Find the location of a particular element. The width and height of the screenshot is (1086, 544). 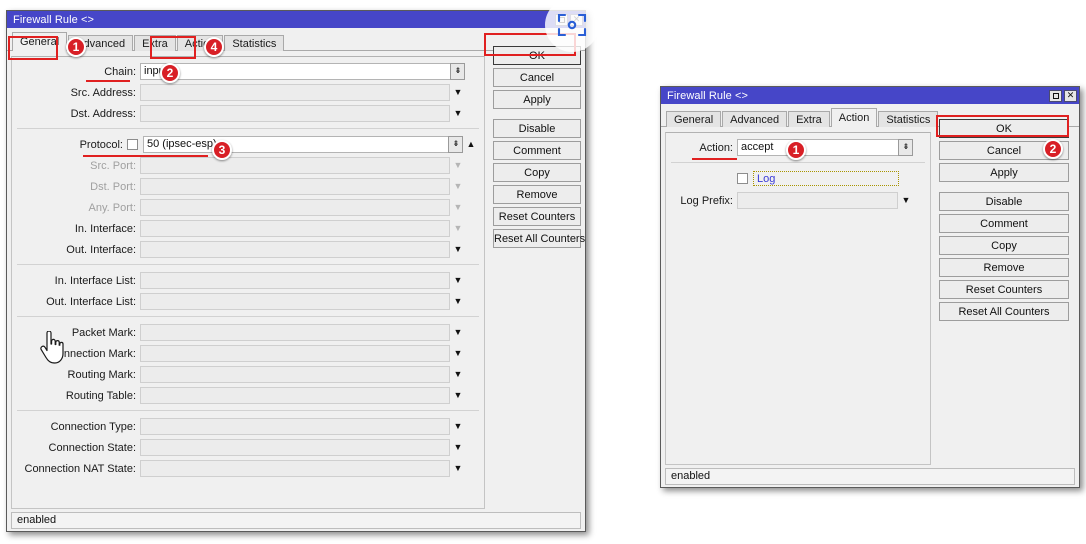

input-src-port is located at coordinates (295, 165).